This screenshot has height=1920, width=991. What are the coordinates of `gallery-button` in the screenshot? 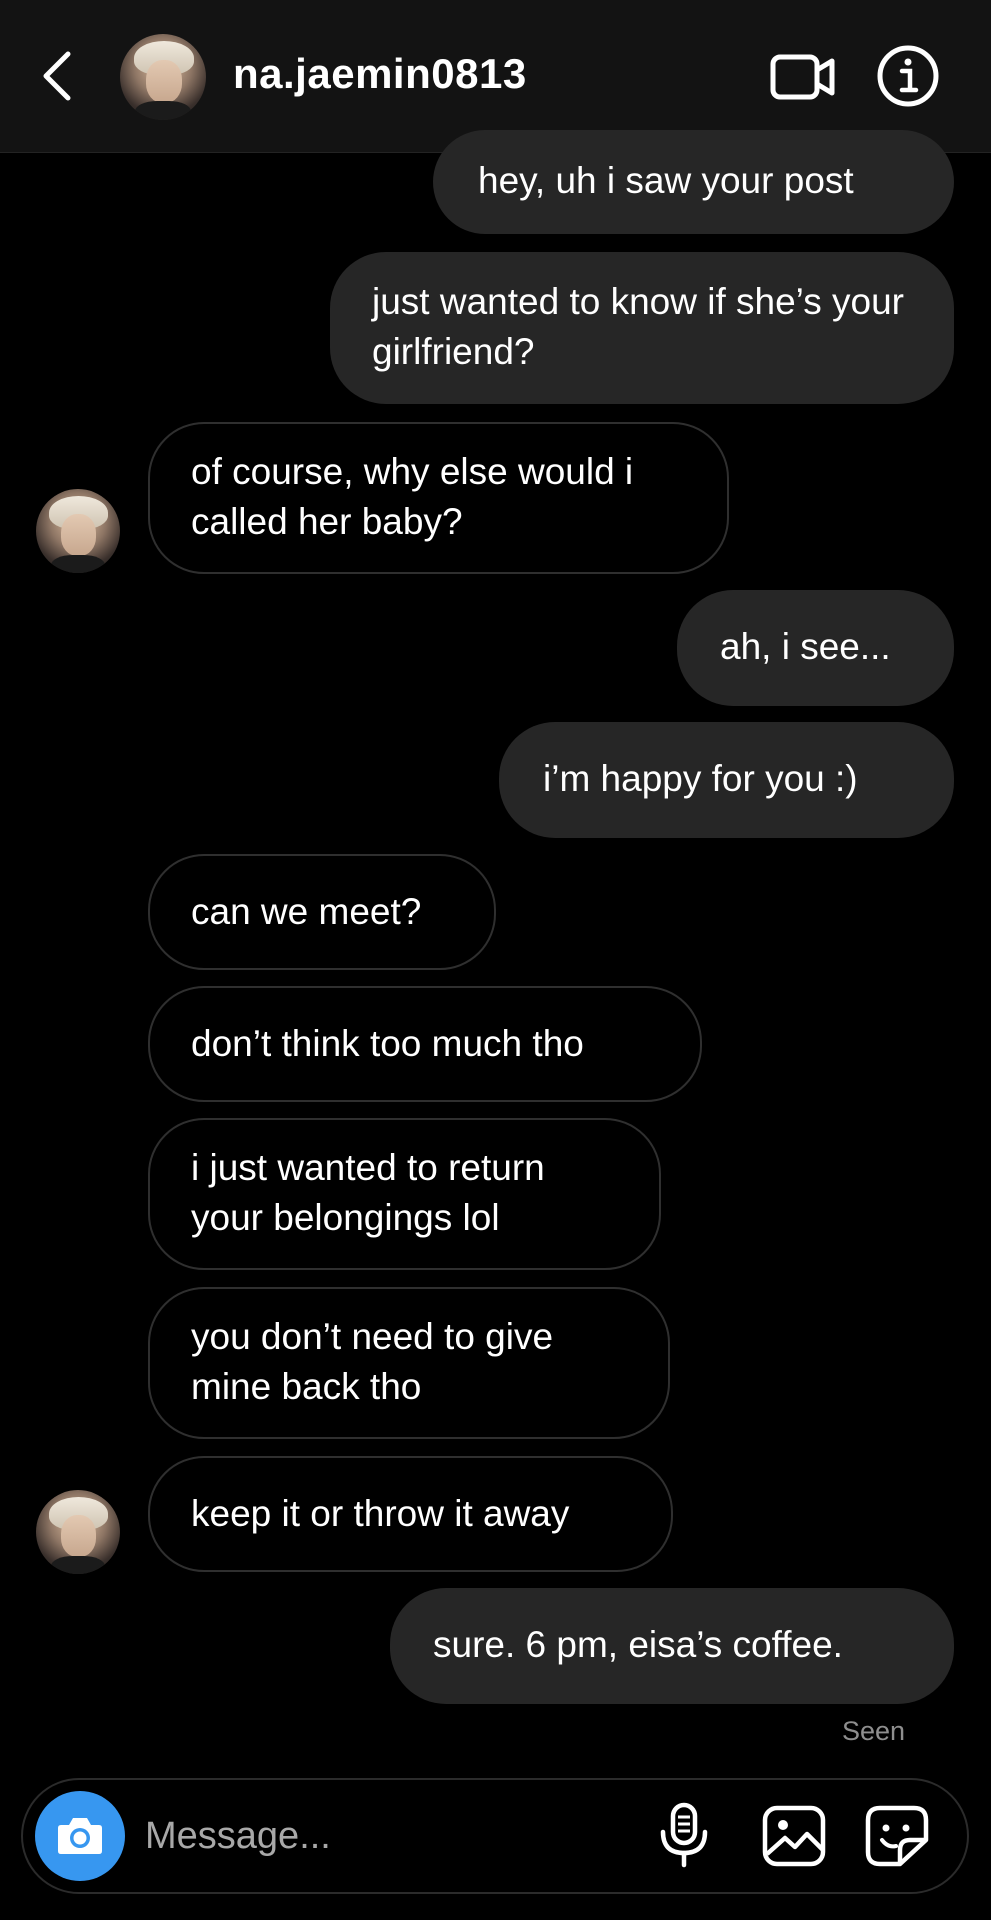 It's located at (794, 1836).